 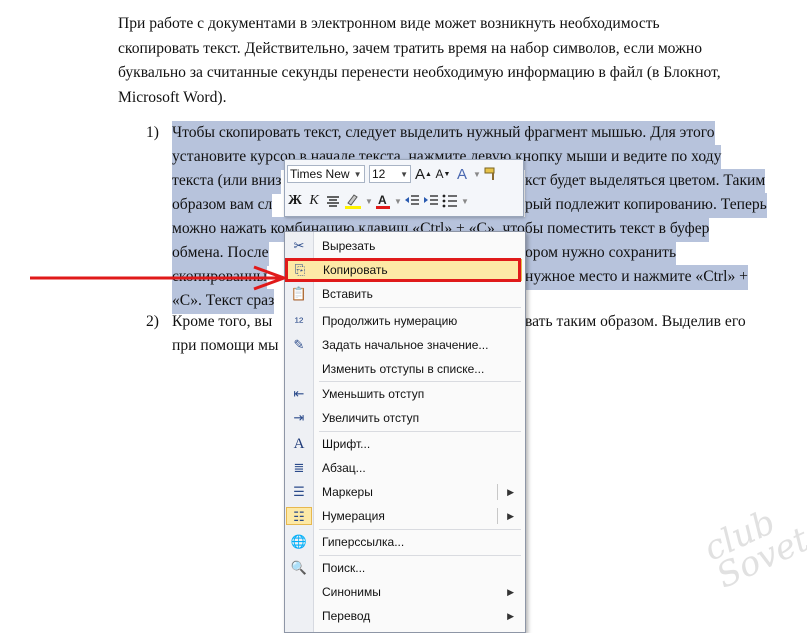 What do you see at coordinates (172, 97) in the screenshot?
I see `intro-line: Microsoft Word).` at bounding box center [172, 97].